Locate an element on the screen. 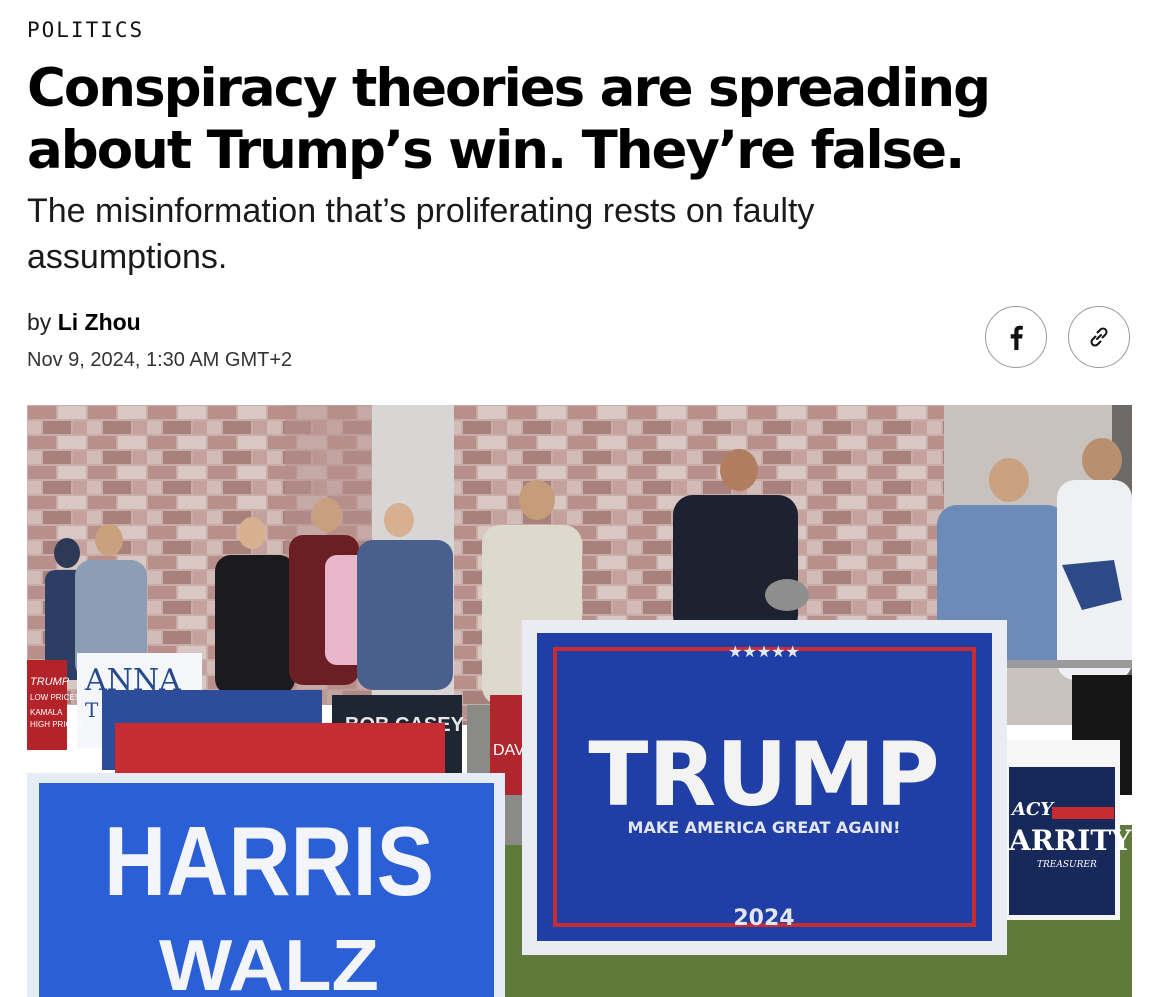 This screenshot has height=997, width=1152. publish-date: Nov 9, 2024, 1:30 AM GMT+2 is located at coordinates (160, 360).